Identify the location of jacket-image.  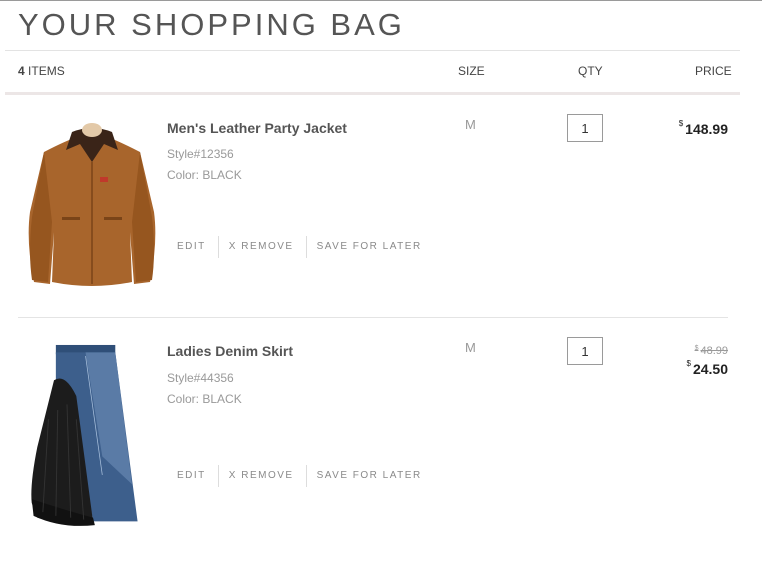
(92, 209).